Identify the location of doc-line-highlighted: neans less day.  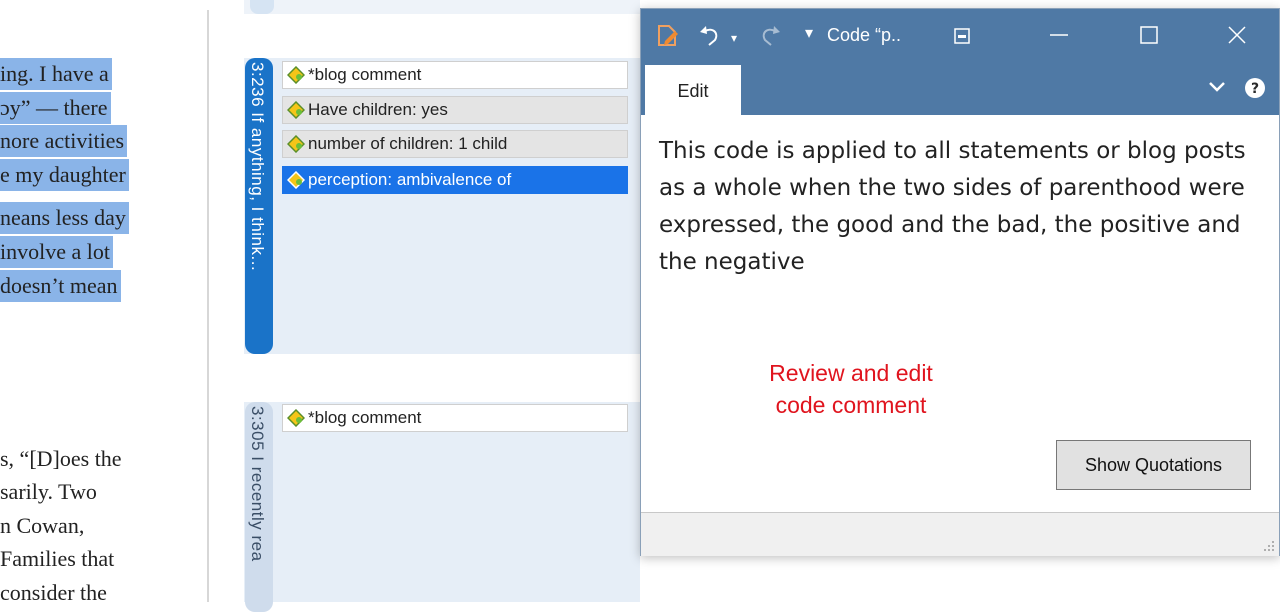
(64, 218).